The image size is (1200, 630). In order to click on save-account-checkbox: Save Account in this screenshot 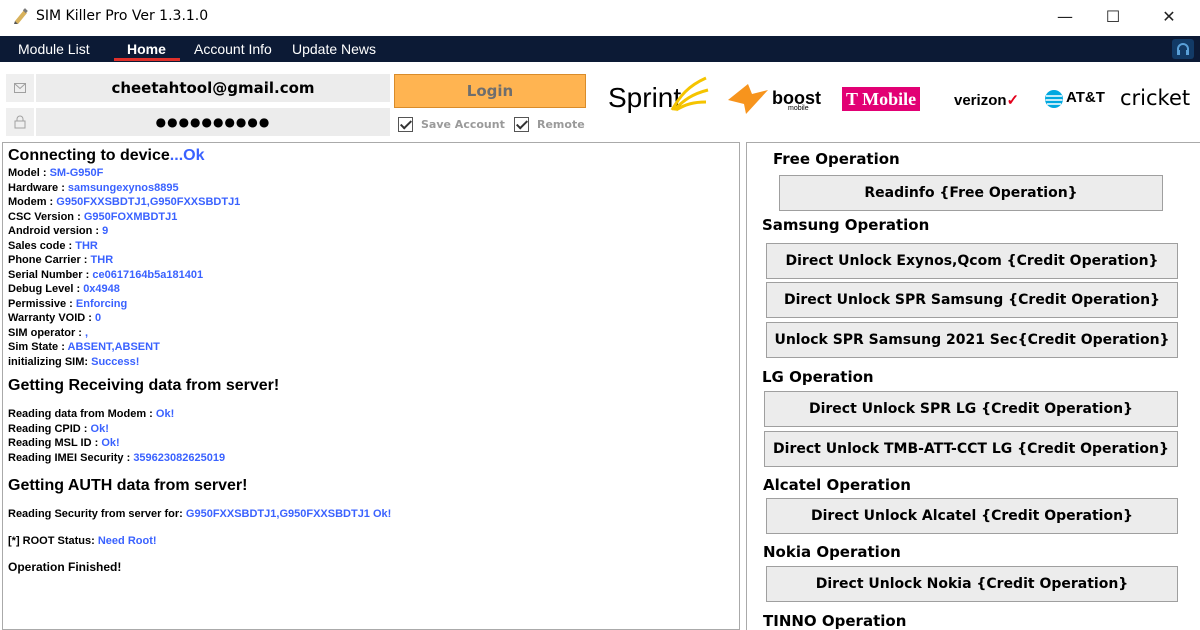, I will do `click(451, 124)`.